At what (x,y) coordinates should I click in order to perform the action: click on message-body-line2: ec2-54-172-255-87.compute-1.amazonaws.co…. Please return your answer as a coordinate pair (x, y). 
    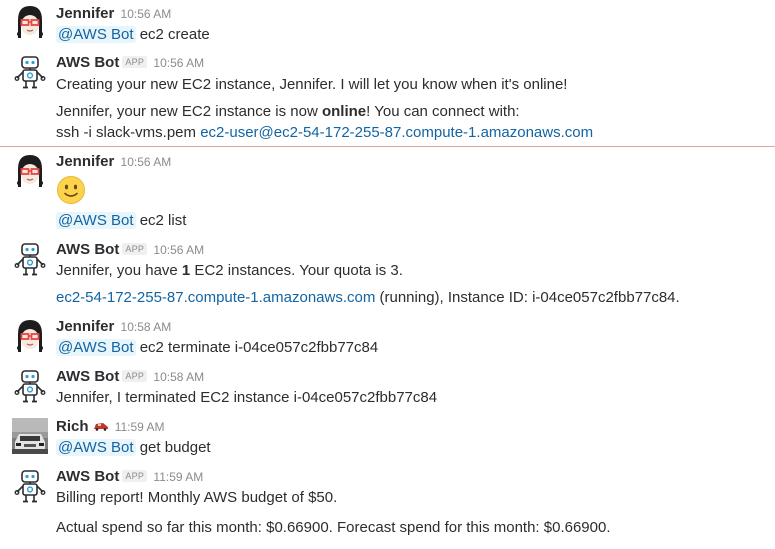
    Looking at the image, I should click on (368, 298).